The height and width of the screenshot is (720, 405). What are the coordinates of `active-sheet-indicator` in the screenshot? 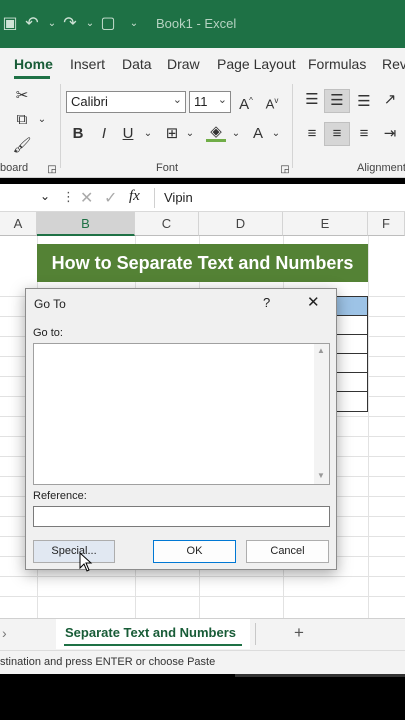 It's located at (153, 645).